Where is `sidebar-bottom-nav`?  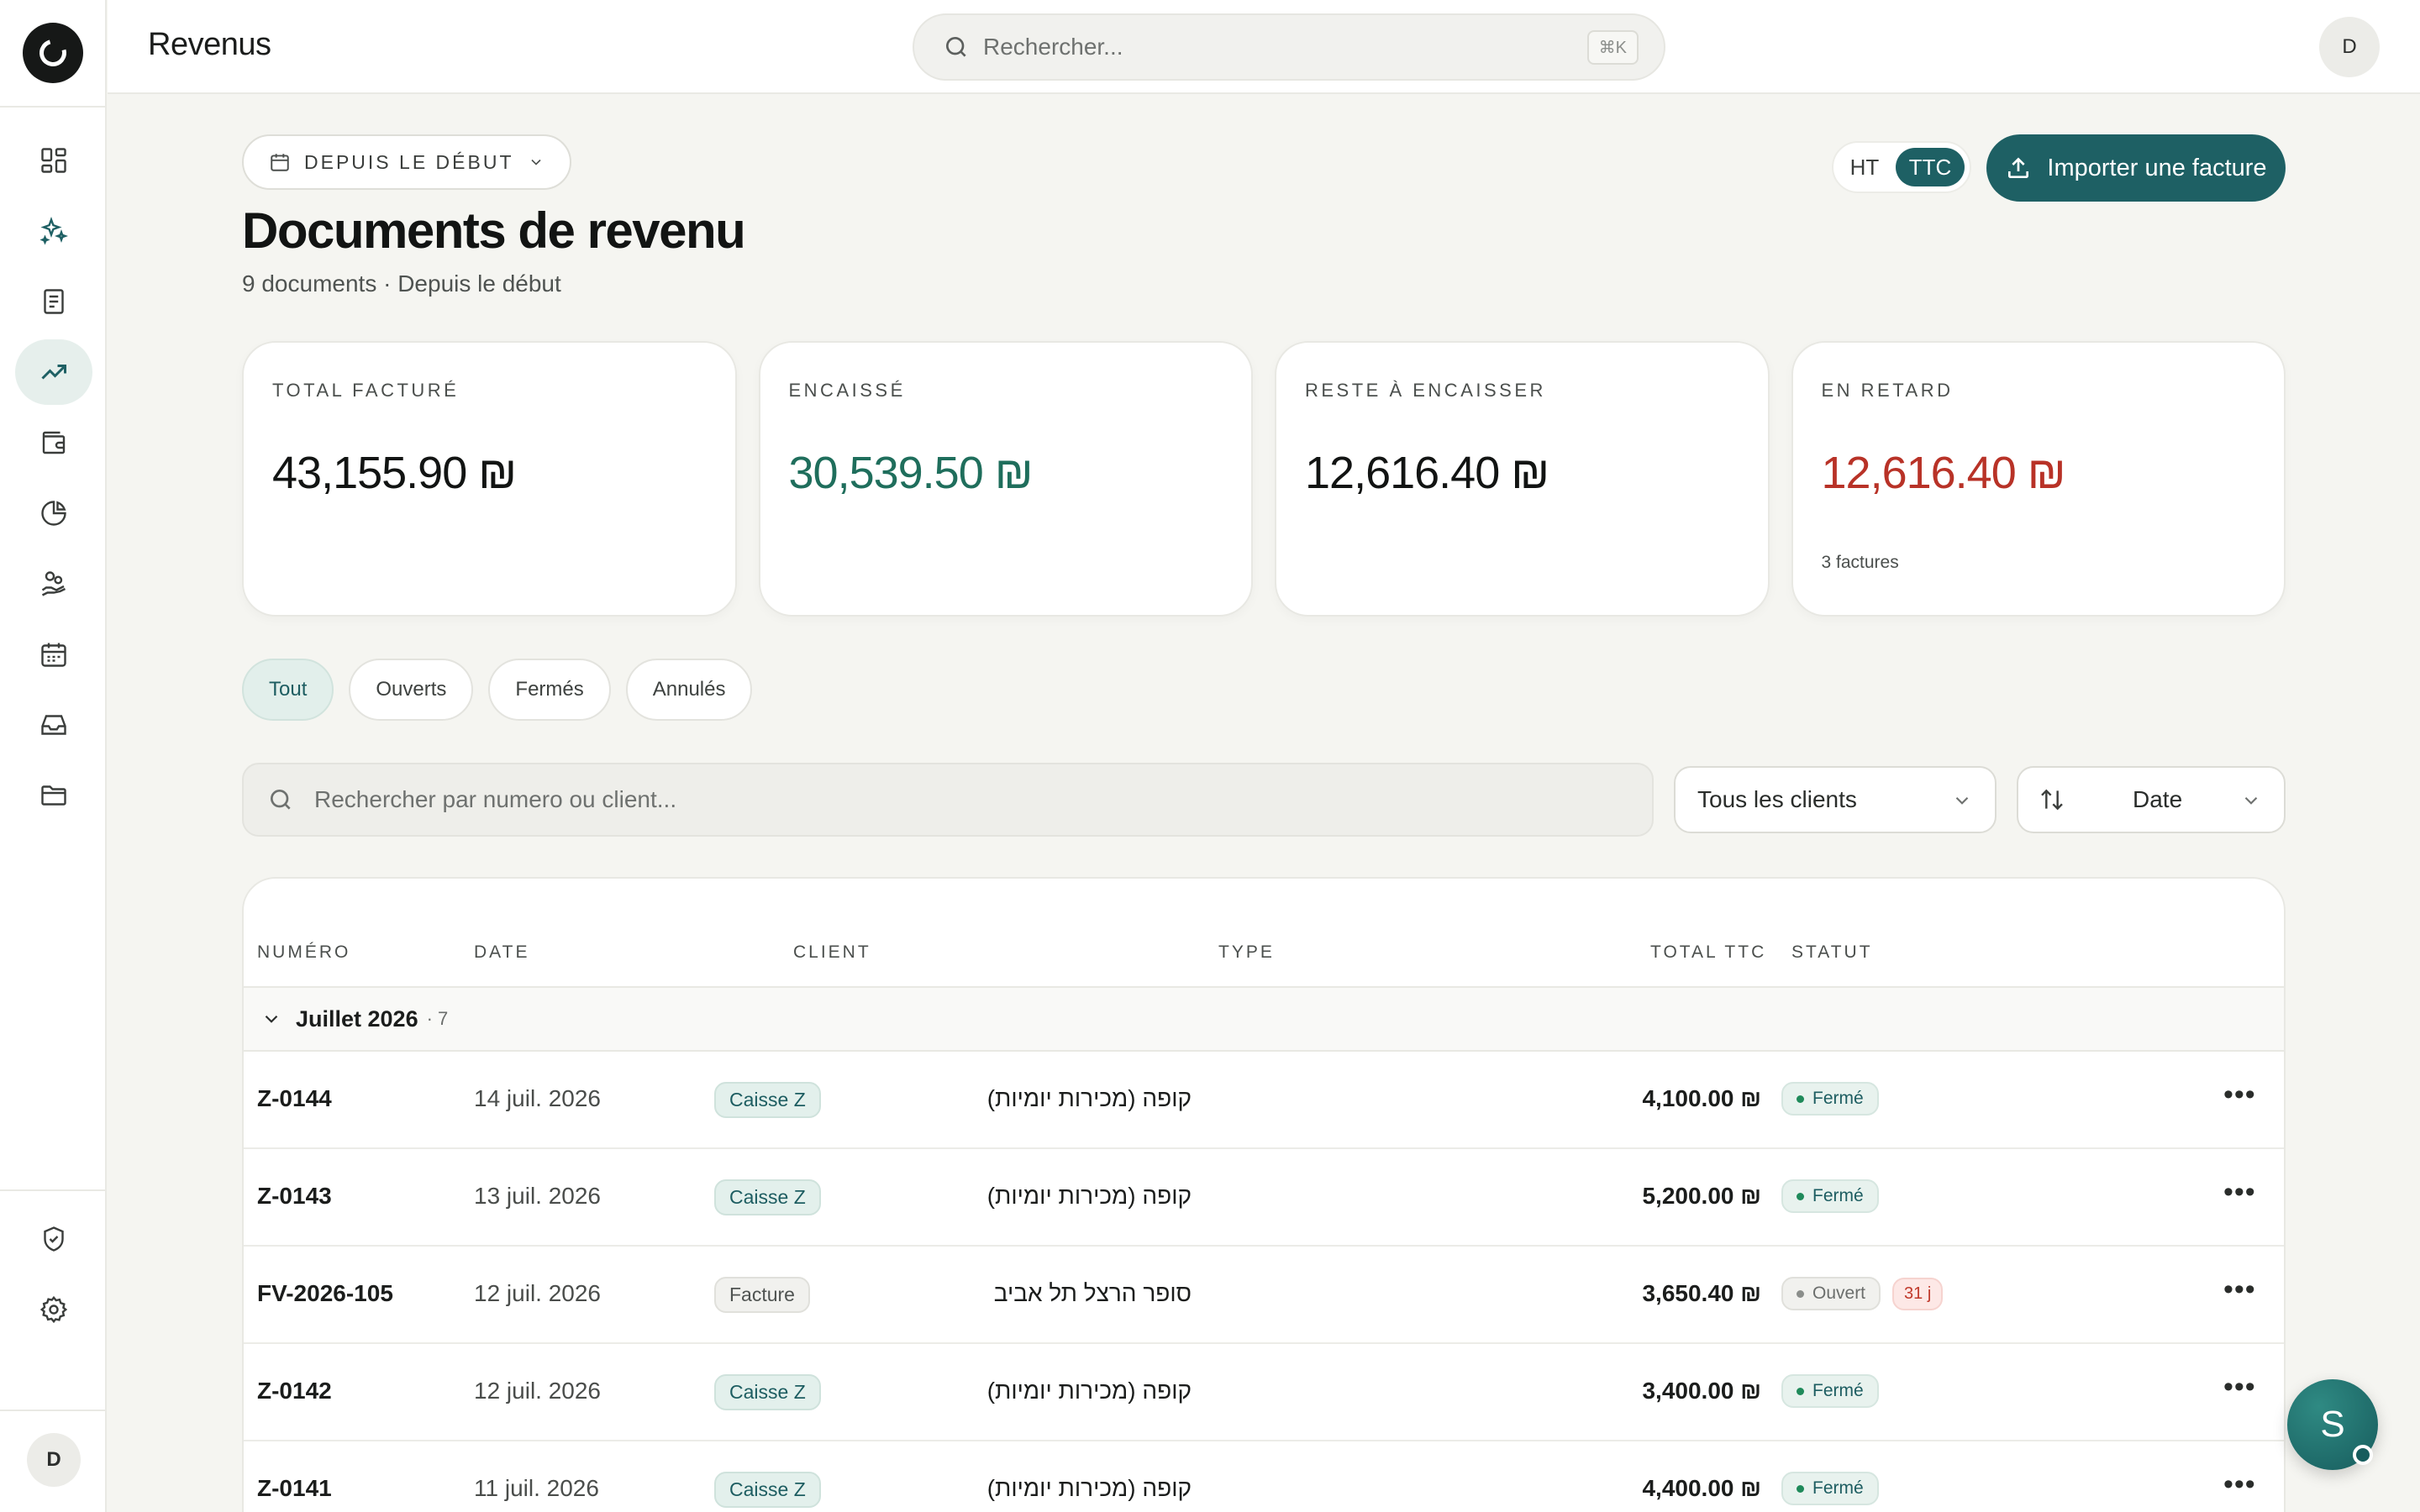 sidebar-bottom-nav is located at coordinates (53, 1276).